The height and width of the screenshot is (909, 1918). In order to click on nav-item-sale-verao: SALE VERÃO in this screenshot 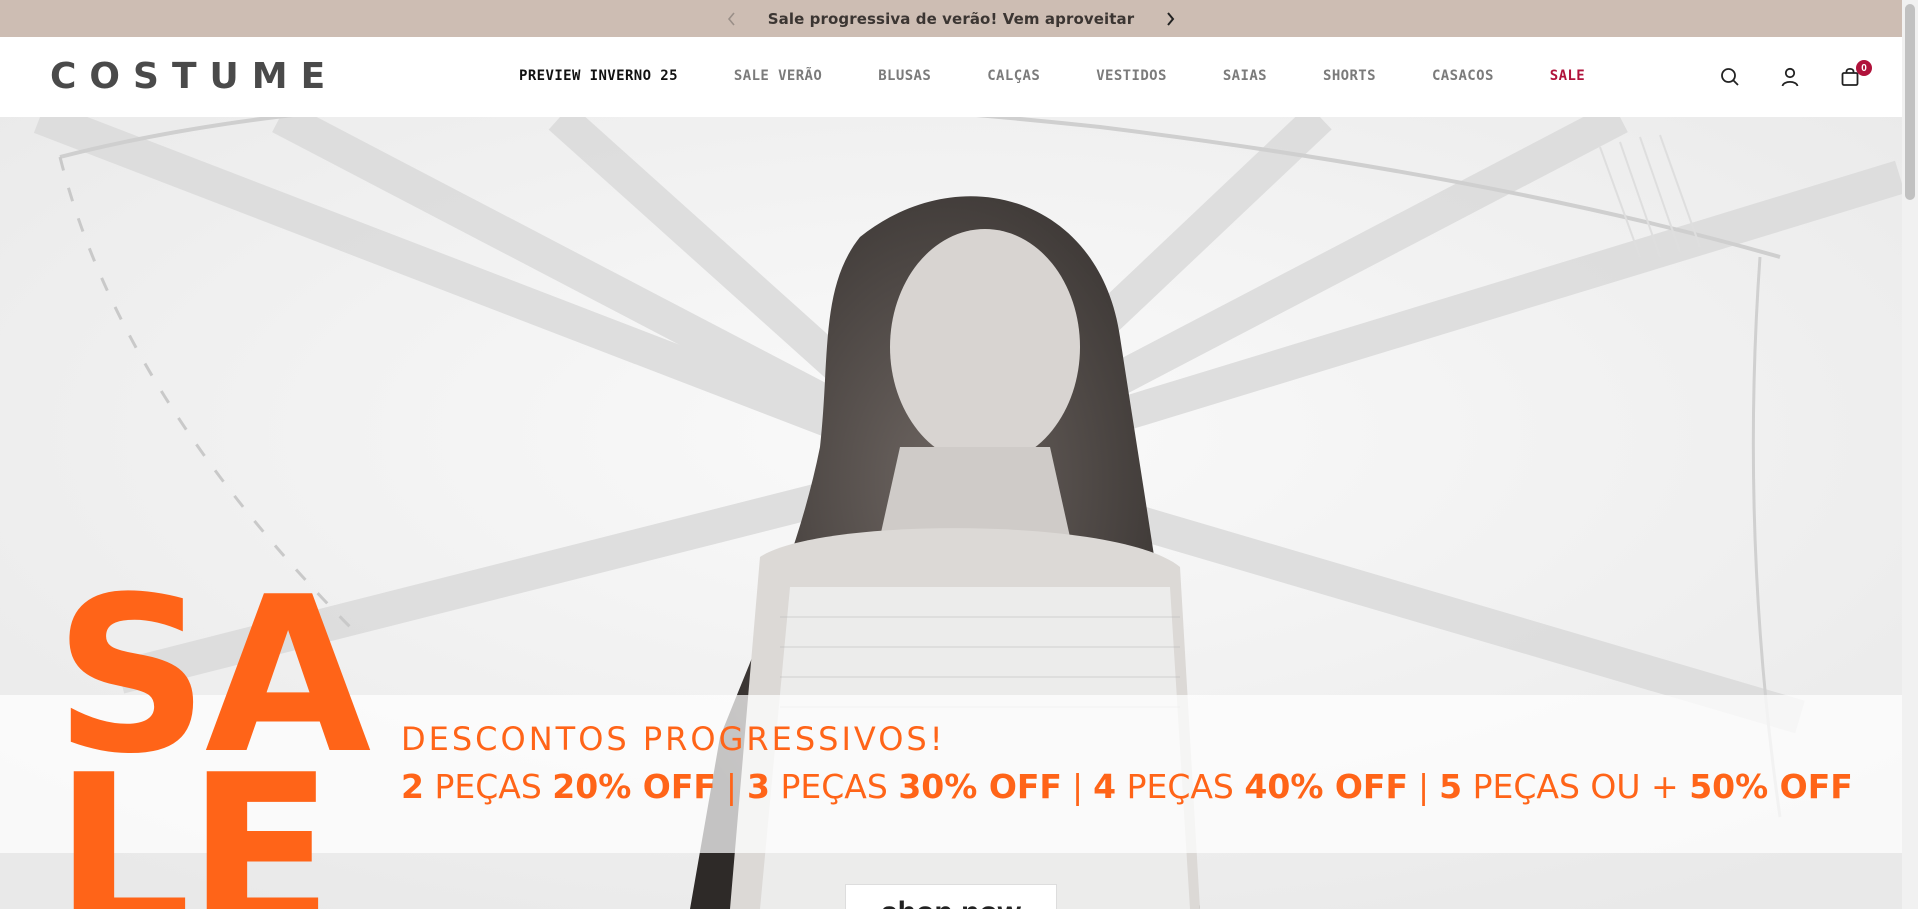, I will do `click(778, 76)`.